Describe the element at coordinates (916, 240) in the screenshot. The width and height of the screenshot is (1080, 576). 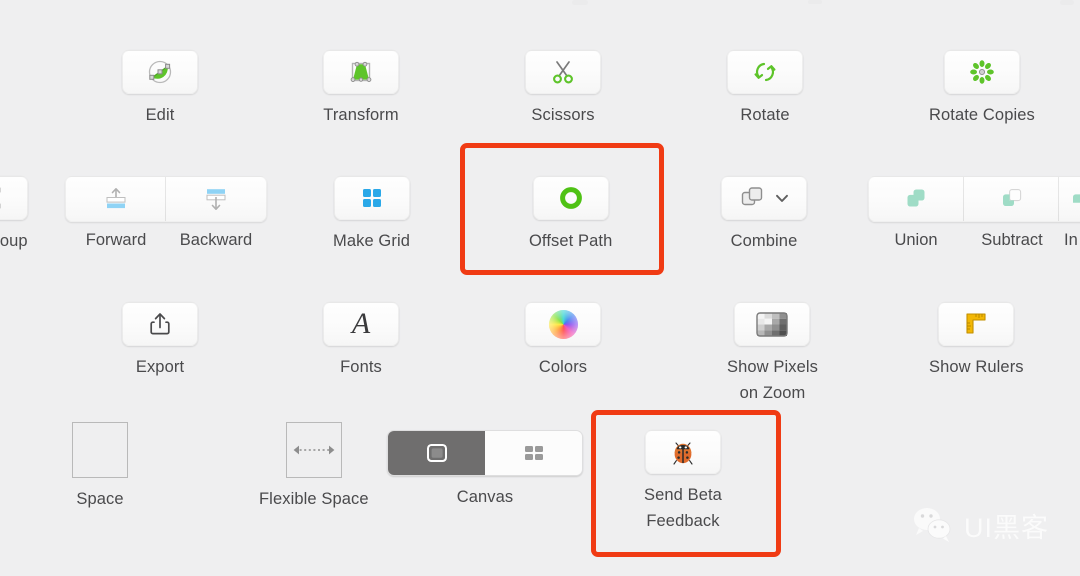
I see `union-label: Union` at that location.